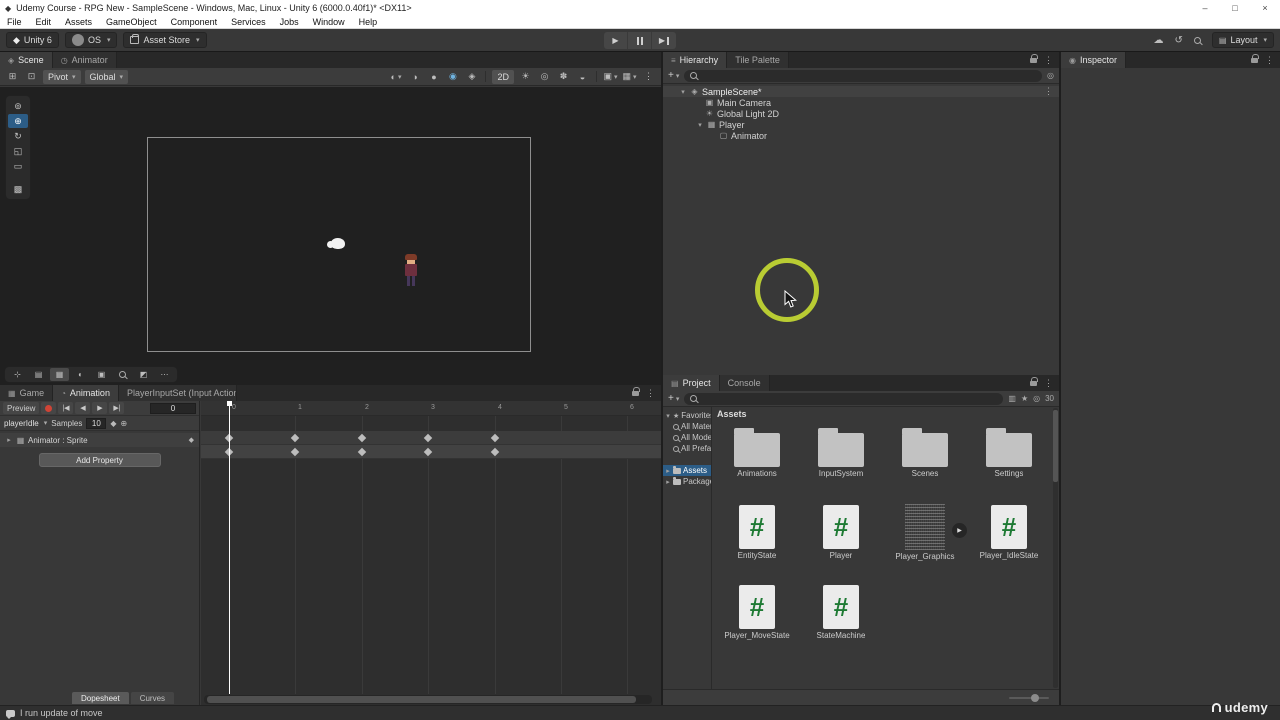  I want to click on property-keyframe-icon: ◆, so click(191, 440).